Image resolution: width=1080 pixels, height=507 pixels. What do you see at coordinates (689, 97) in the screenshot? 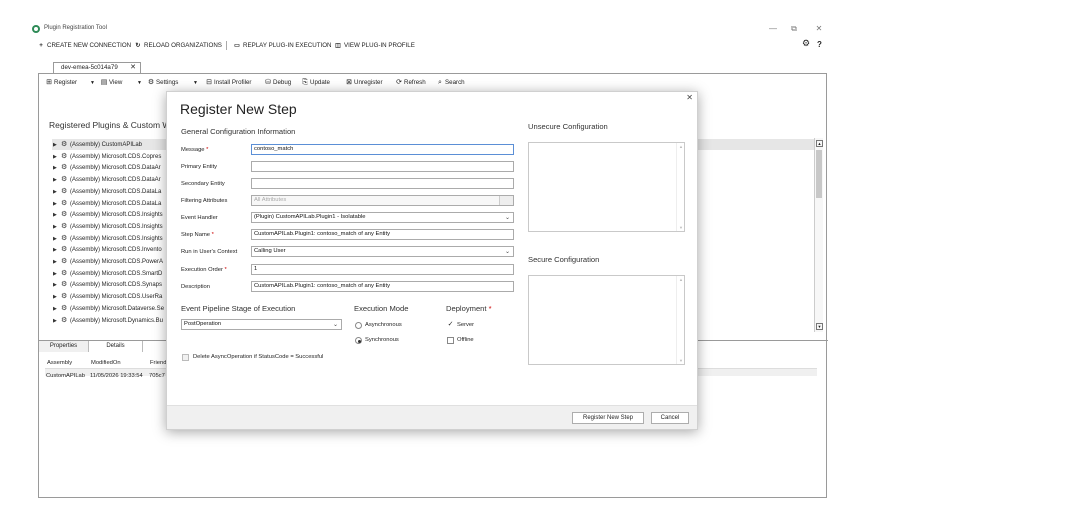
I see `close-dialog-icon: ✕` at bounding box center [689, 97].